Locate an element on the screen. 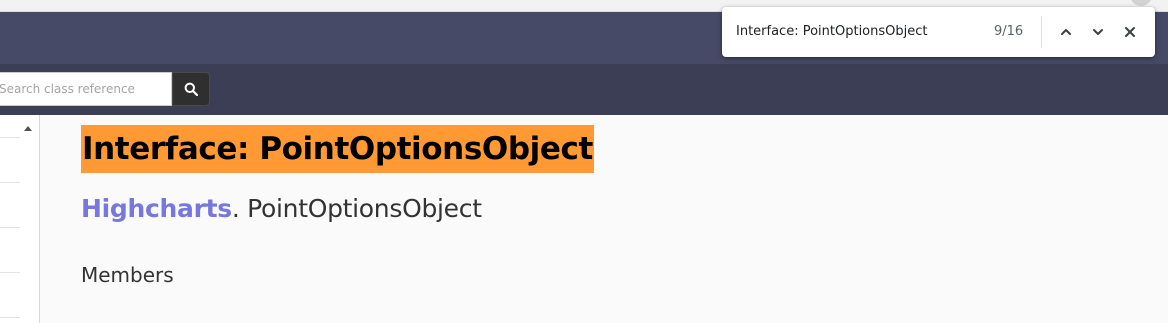  find-input: Interface: PointOptionsObject is located at coordinates (832, 32).